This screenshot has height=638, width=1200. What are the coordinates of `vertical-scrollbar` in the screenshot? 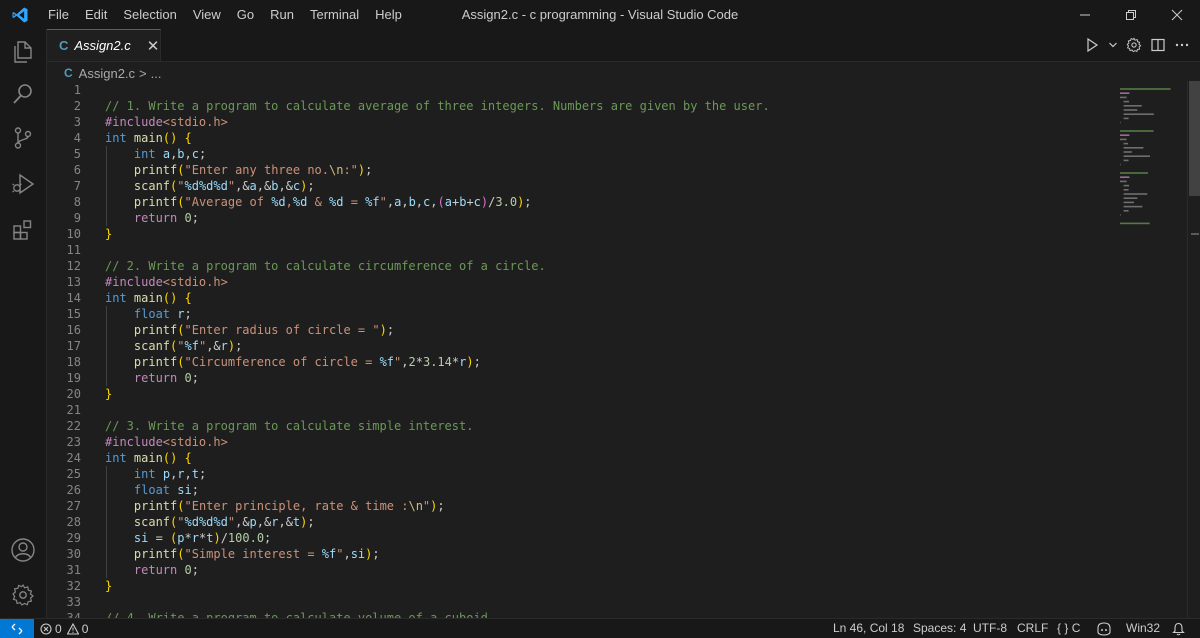 It's located at (1193, 349).